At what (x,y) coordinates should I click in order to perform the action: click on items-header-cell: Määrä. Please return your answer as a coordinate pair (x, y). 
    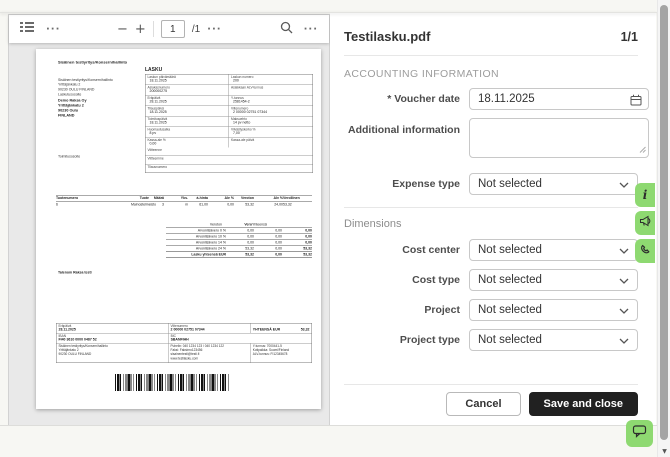
    Looking at the image, I should click on (158, 198).